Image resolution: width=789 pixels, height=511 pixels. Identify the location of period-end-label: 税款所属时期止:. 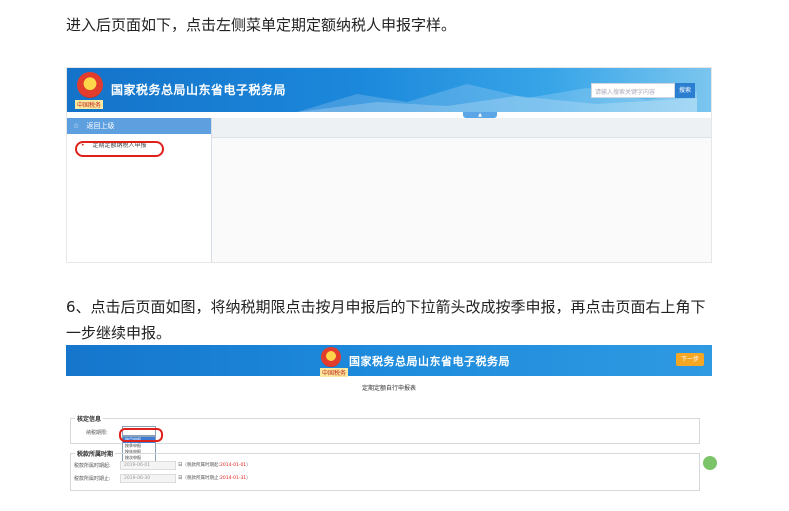
(92, 479).